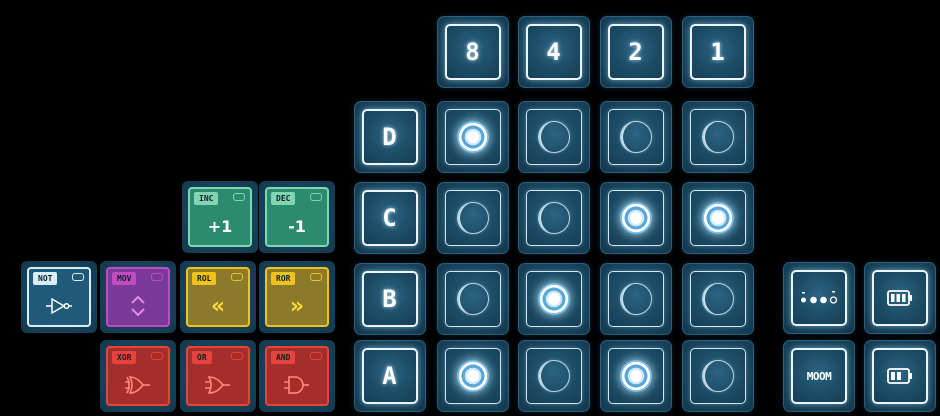 The image size is (940, 416). Describe the element at coordinates (204, 278) in the screenshot. I see `card-tag: ROL` at that location.